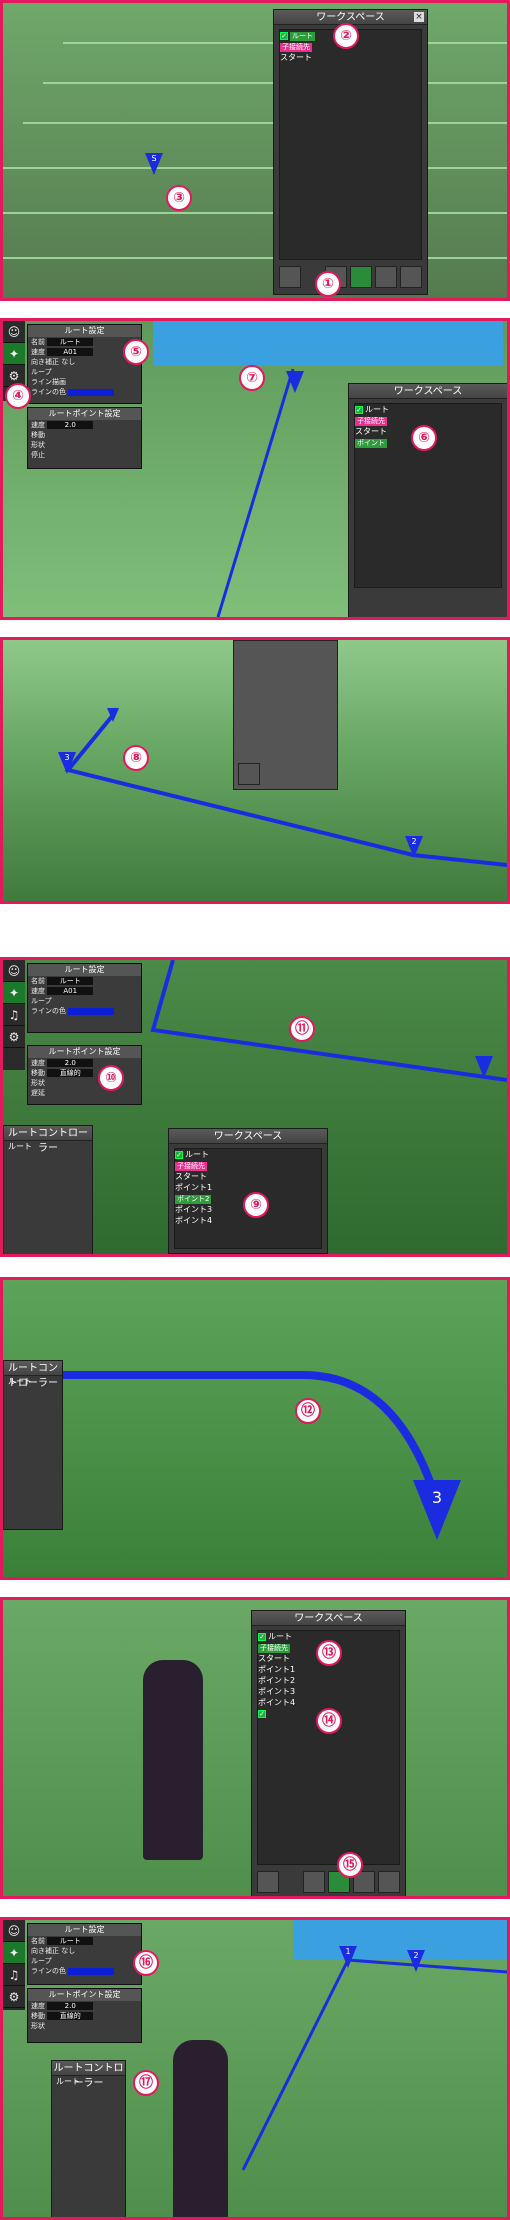  Describe the element at coordinates (38, 352) in the screenshot. I see `speed-label: 速度` at that location.